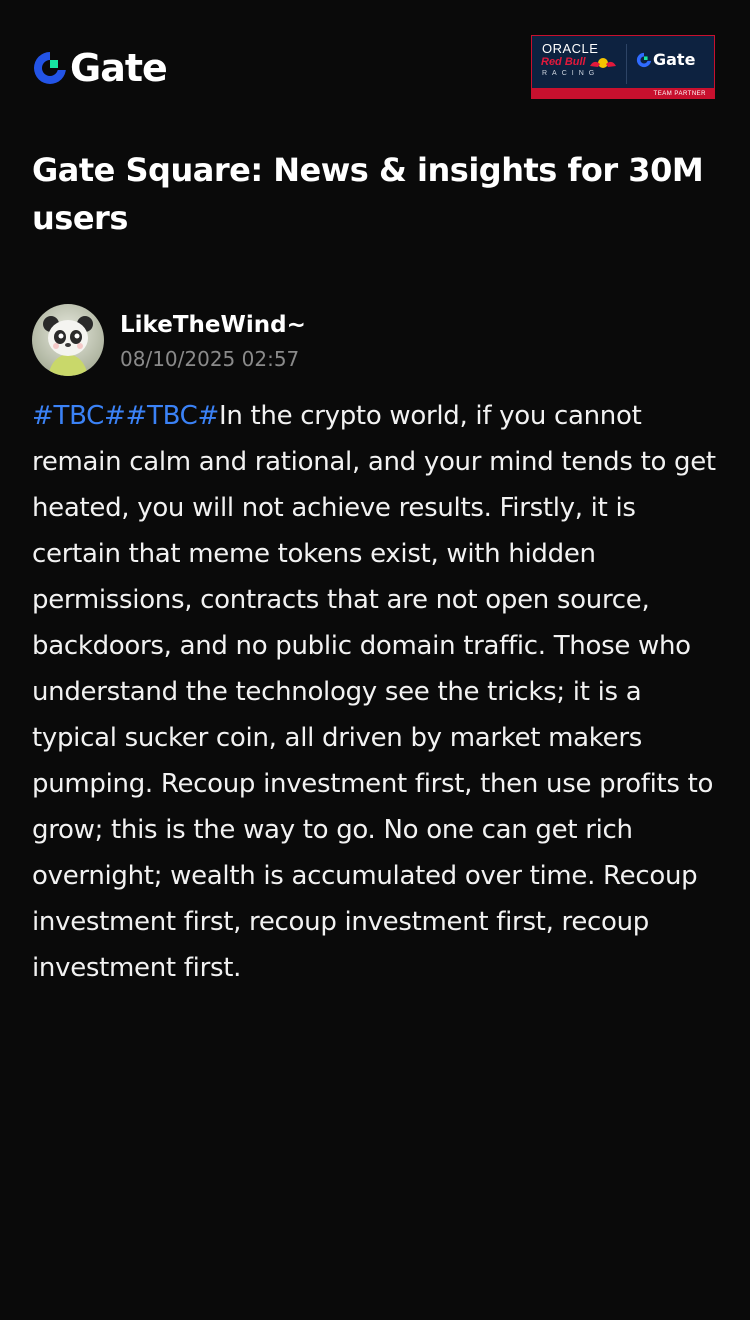  I want to click on badge-gate-text: Gate, so click(674, 59).